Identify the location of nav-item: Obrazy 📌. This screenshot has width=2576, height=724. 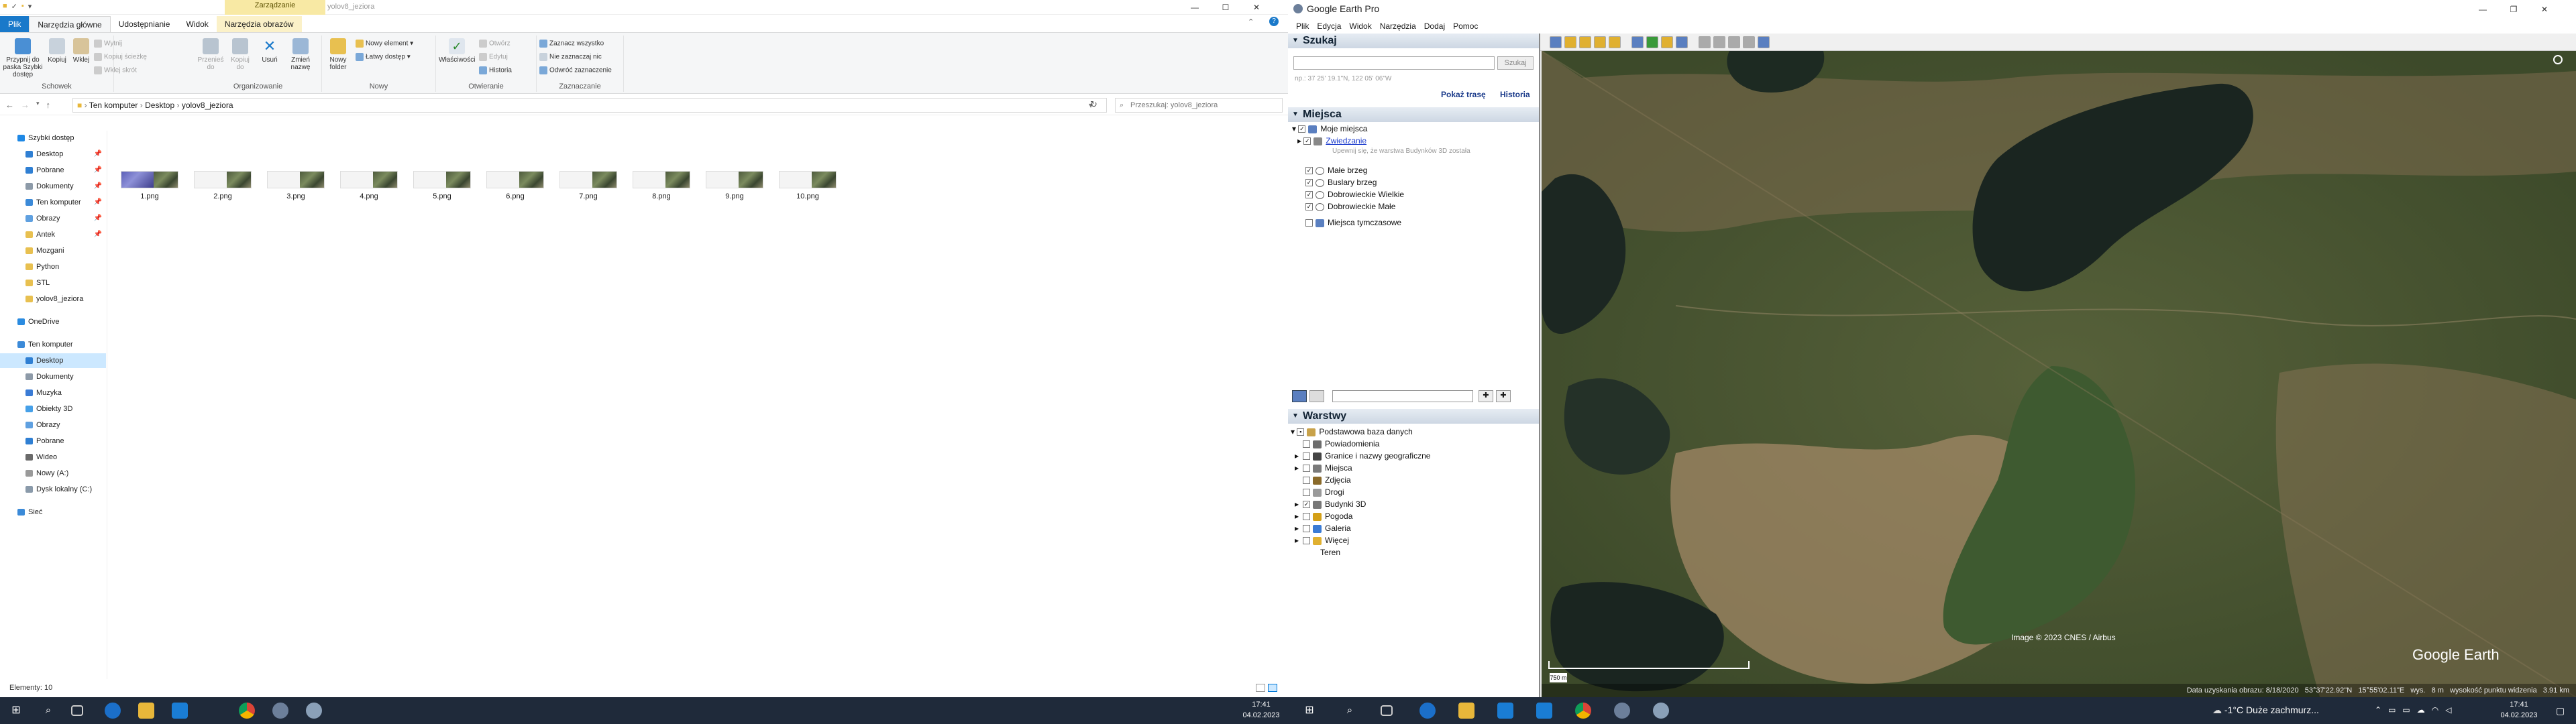
(53, 218).